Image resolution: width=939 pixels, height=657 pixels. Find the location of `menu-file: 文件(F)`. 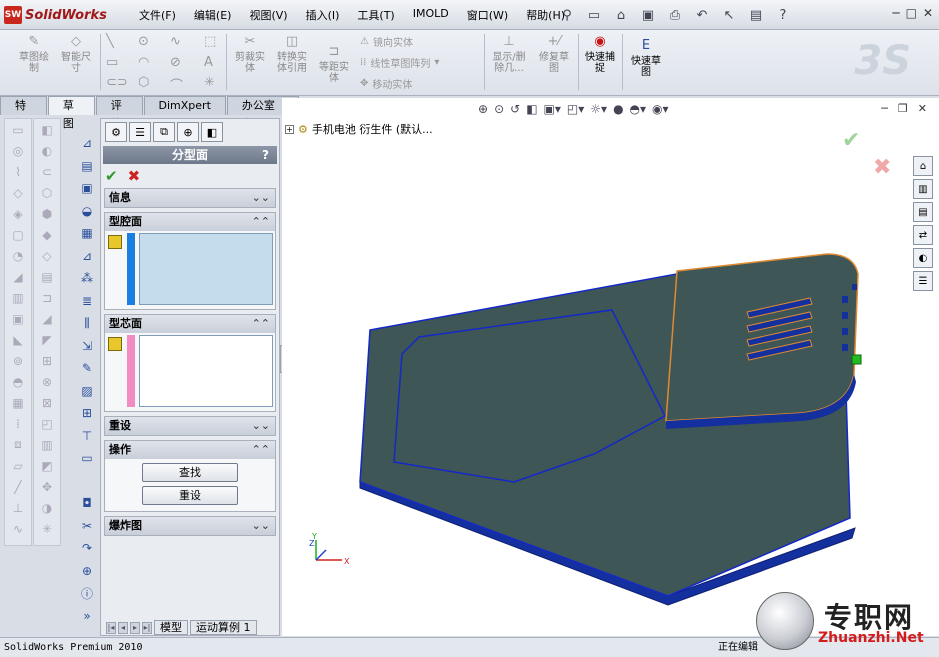

menu-file: 文件(F) is located at coordinates (157, 15).